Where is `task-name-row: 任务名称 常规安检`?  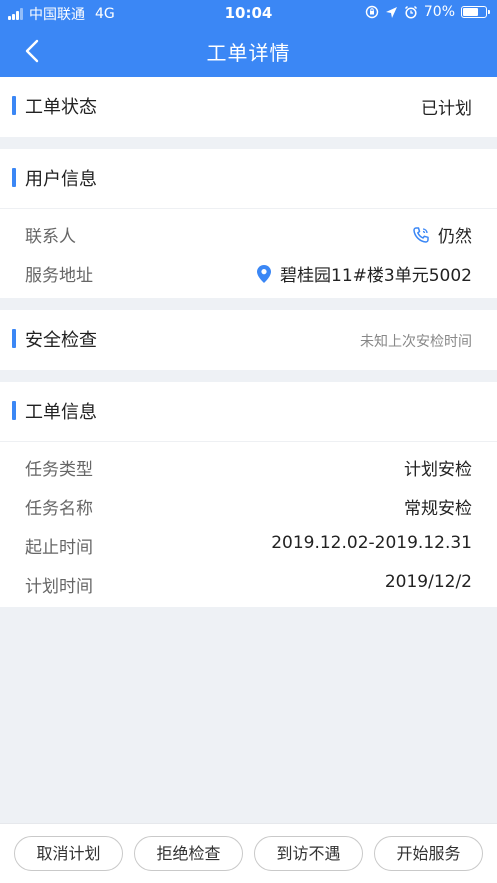
task-name-row: 任务名称 常规安检 is located at coordinates (248, 505).